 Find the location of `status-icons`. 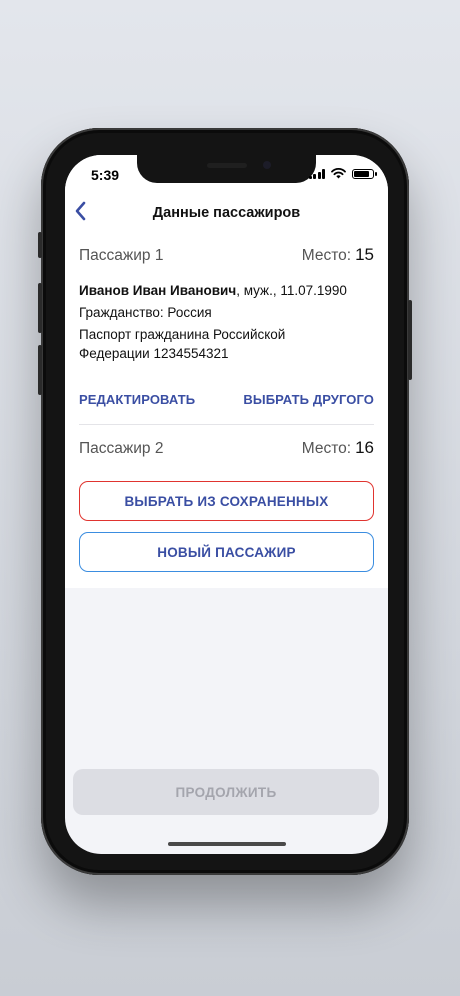

status-icons is located at coordinates (342, 173).